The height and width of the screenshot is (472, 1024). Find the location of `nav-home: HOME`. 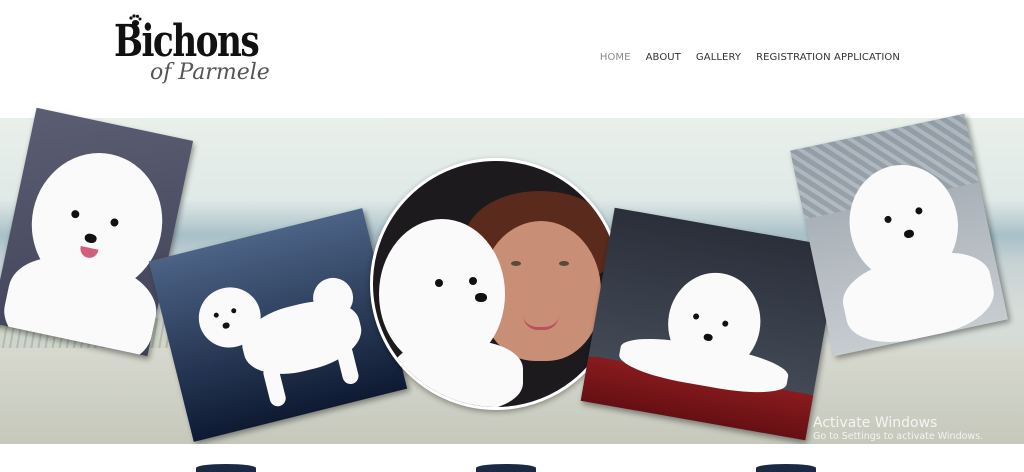

nav-home: HOME is located at coordinates (615, 57).